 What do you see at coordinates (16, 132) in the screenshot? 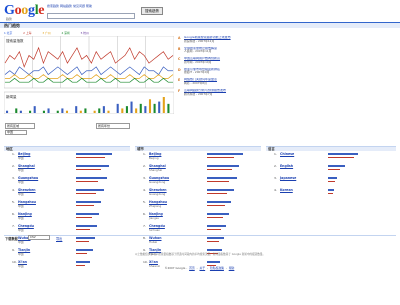
I see `subregion-select: 中国` at bounding box center [16, 132].